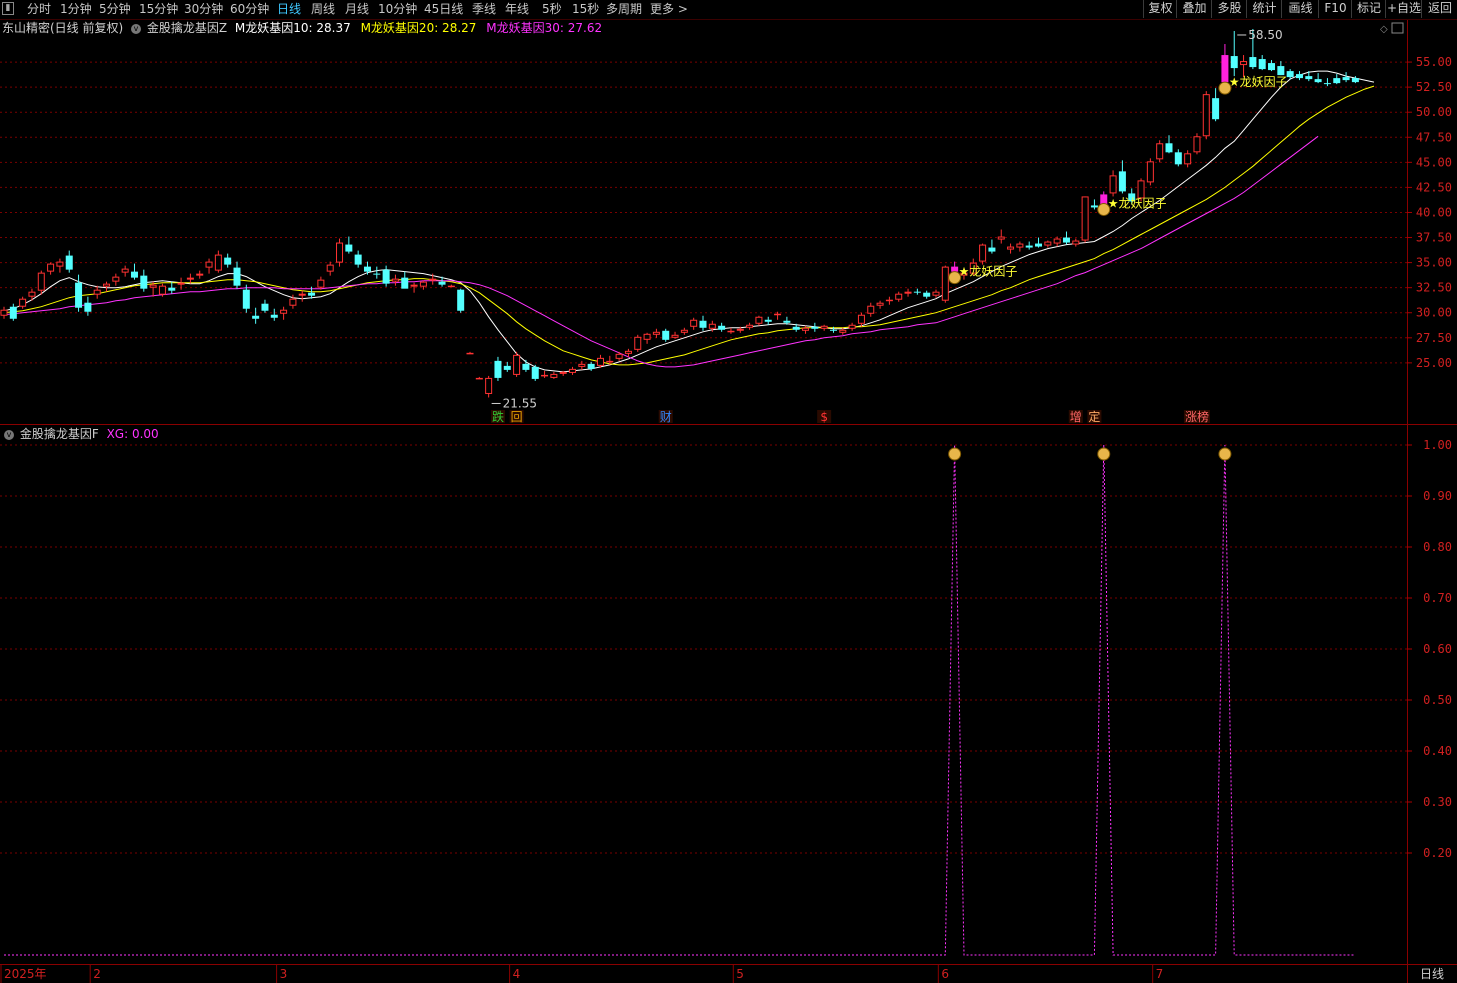 This screenshot has width=1457, height=983. I want to click on sub-tick-label-0: 0.20, so click(1437, 853).